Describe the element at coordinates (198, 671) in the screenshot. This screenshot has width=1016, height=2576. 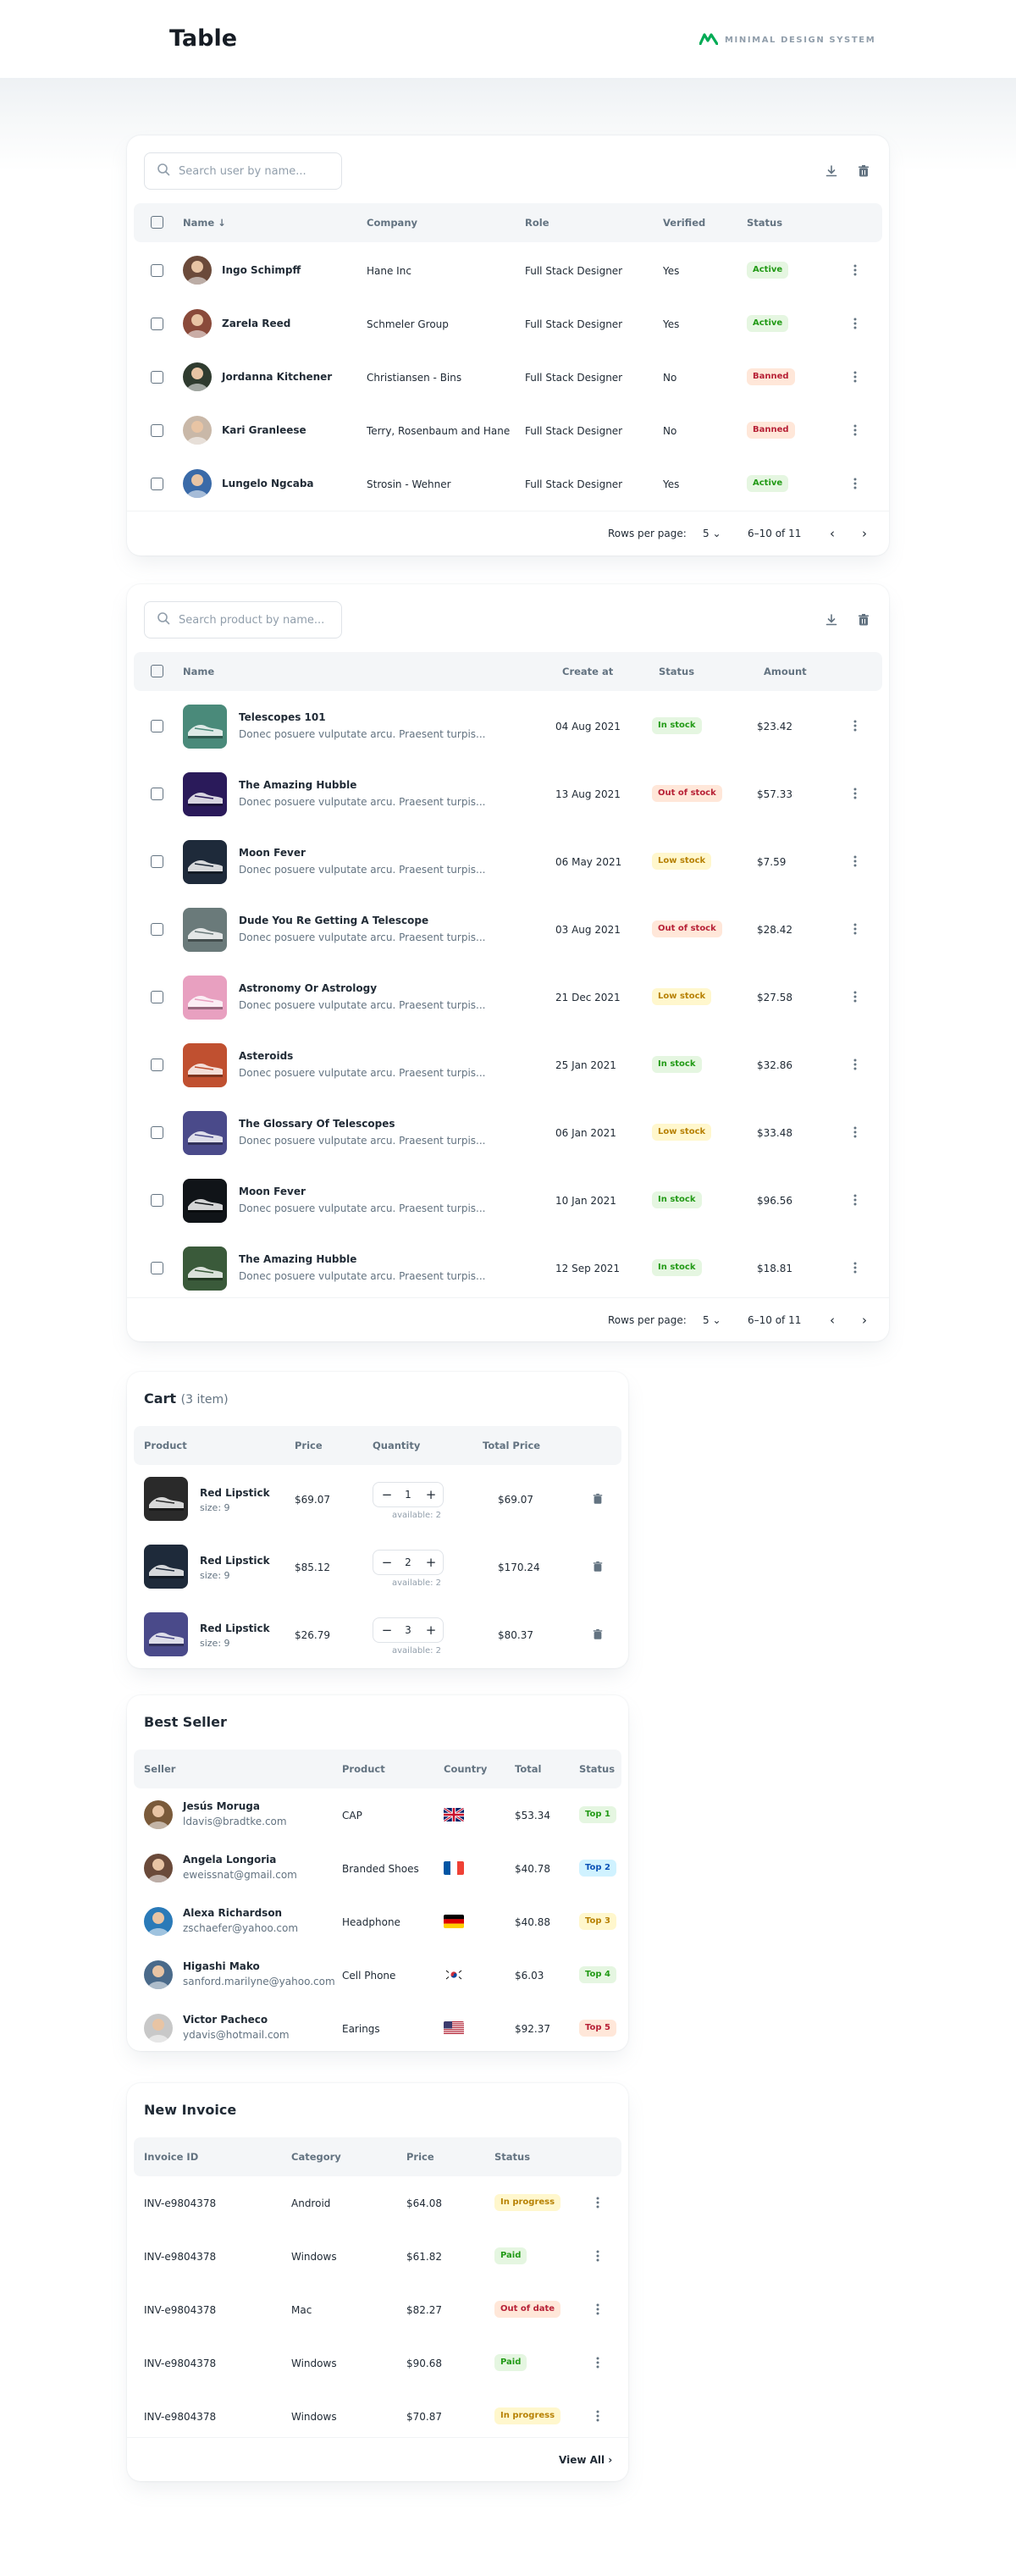
I see `column-header-name: Name` at that location.